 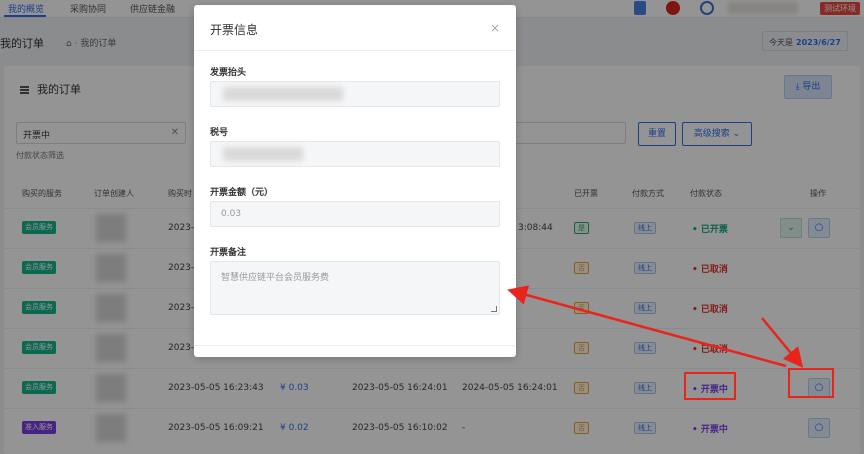 I want to click on arrow-to-view-button, so click(x=782, y=342).